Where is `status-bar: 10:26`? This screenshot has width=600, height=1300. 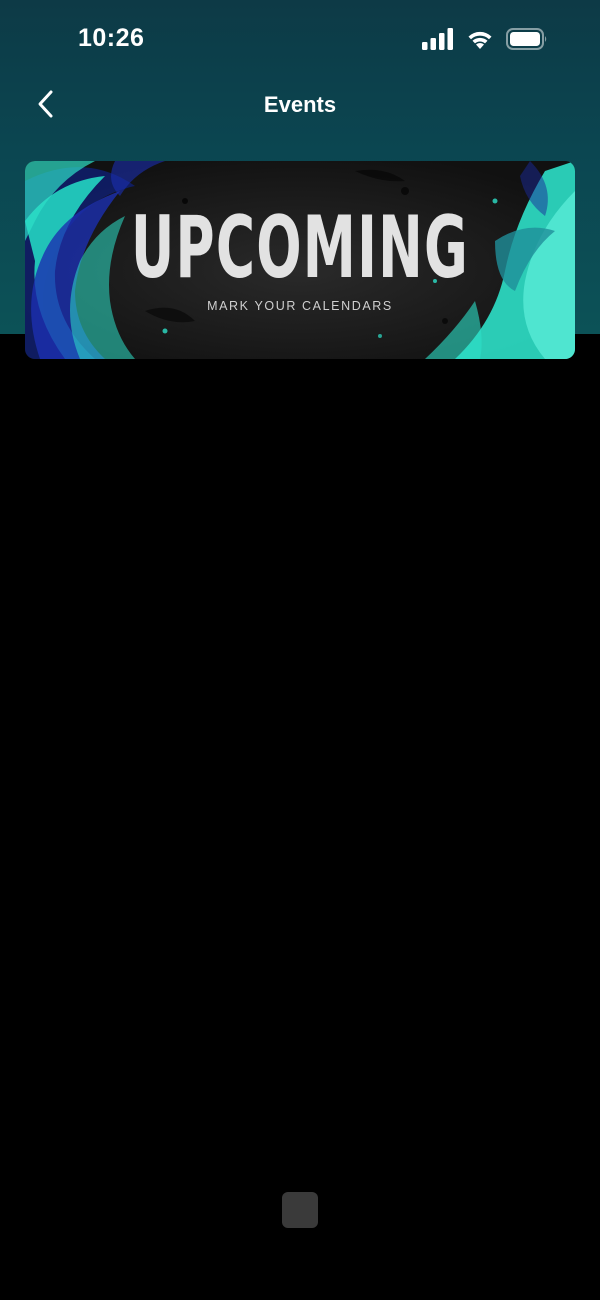
status-bar: 10:26 is located at coordinates (300, 40).